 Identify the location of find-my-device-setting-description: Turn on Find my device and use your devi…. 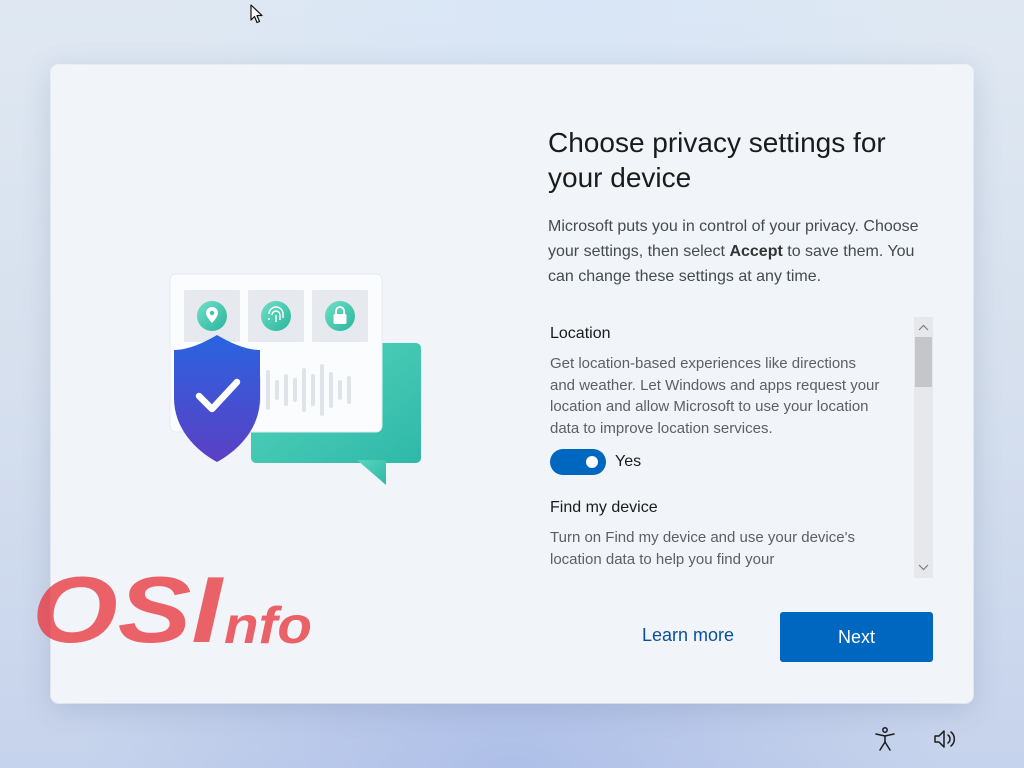
(702, 548).